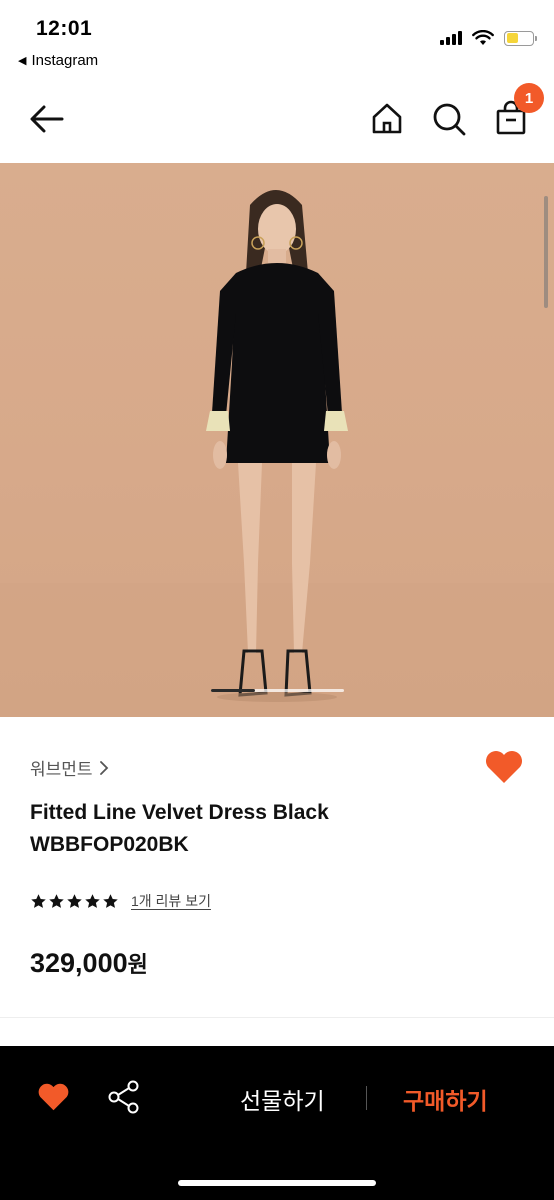 The width and height of the screenshot is (554, 1200). Describe the element at coordinates (137, 964) in the screenshot. I see `price-currency: 원` at that location.